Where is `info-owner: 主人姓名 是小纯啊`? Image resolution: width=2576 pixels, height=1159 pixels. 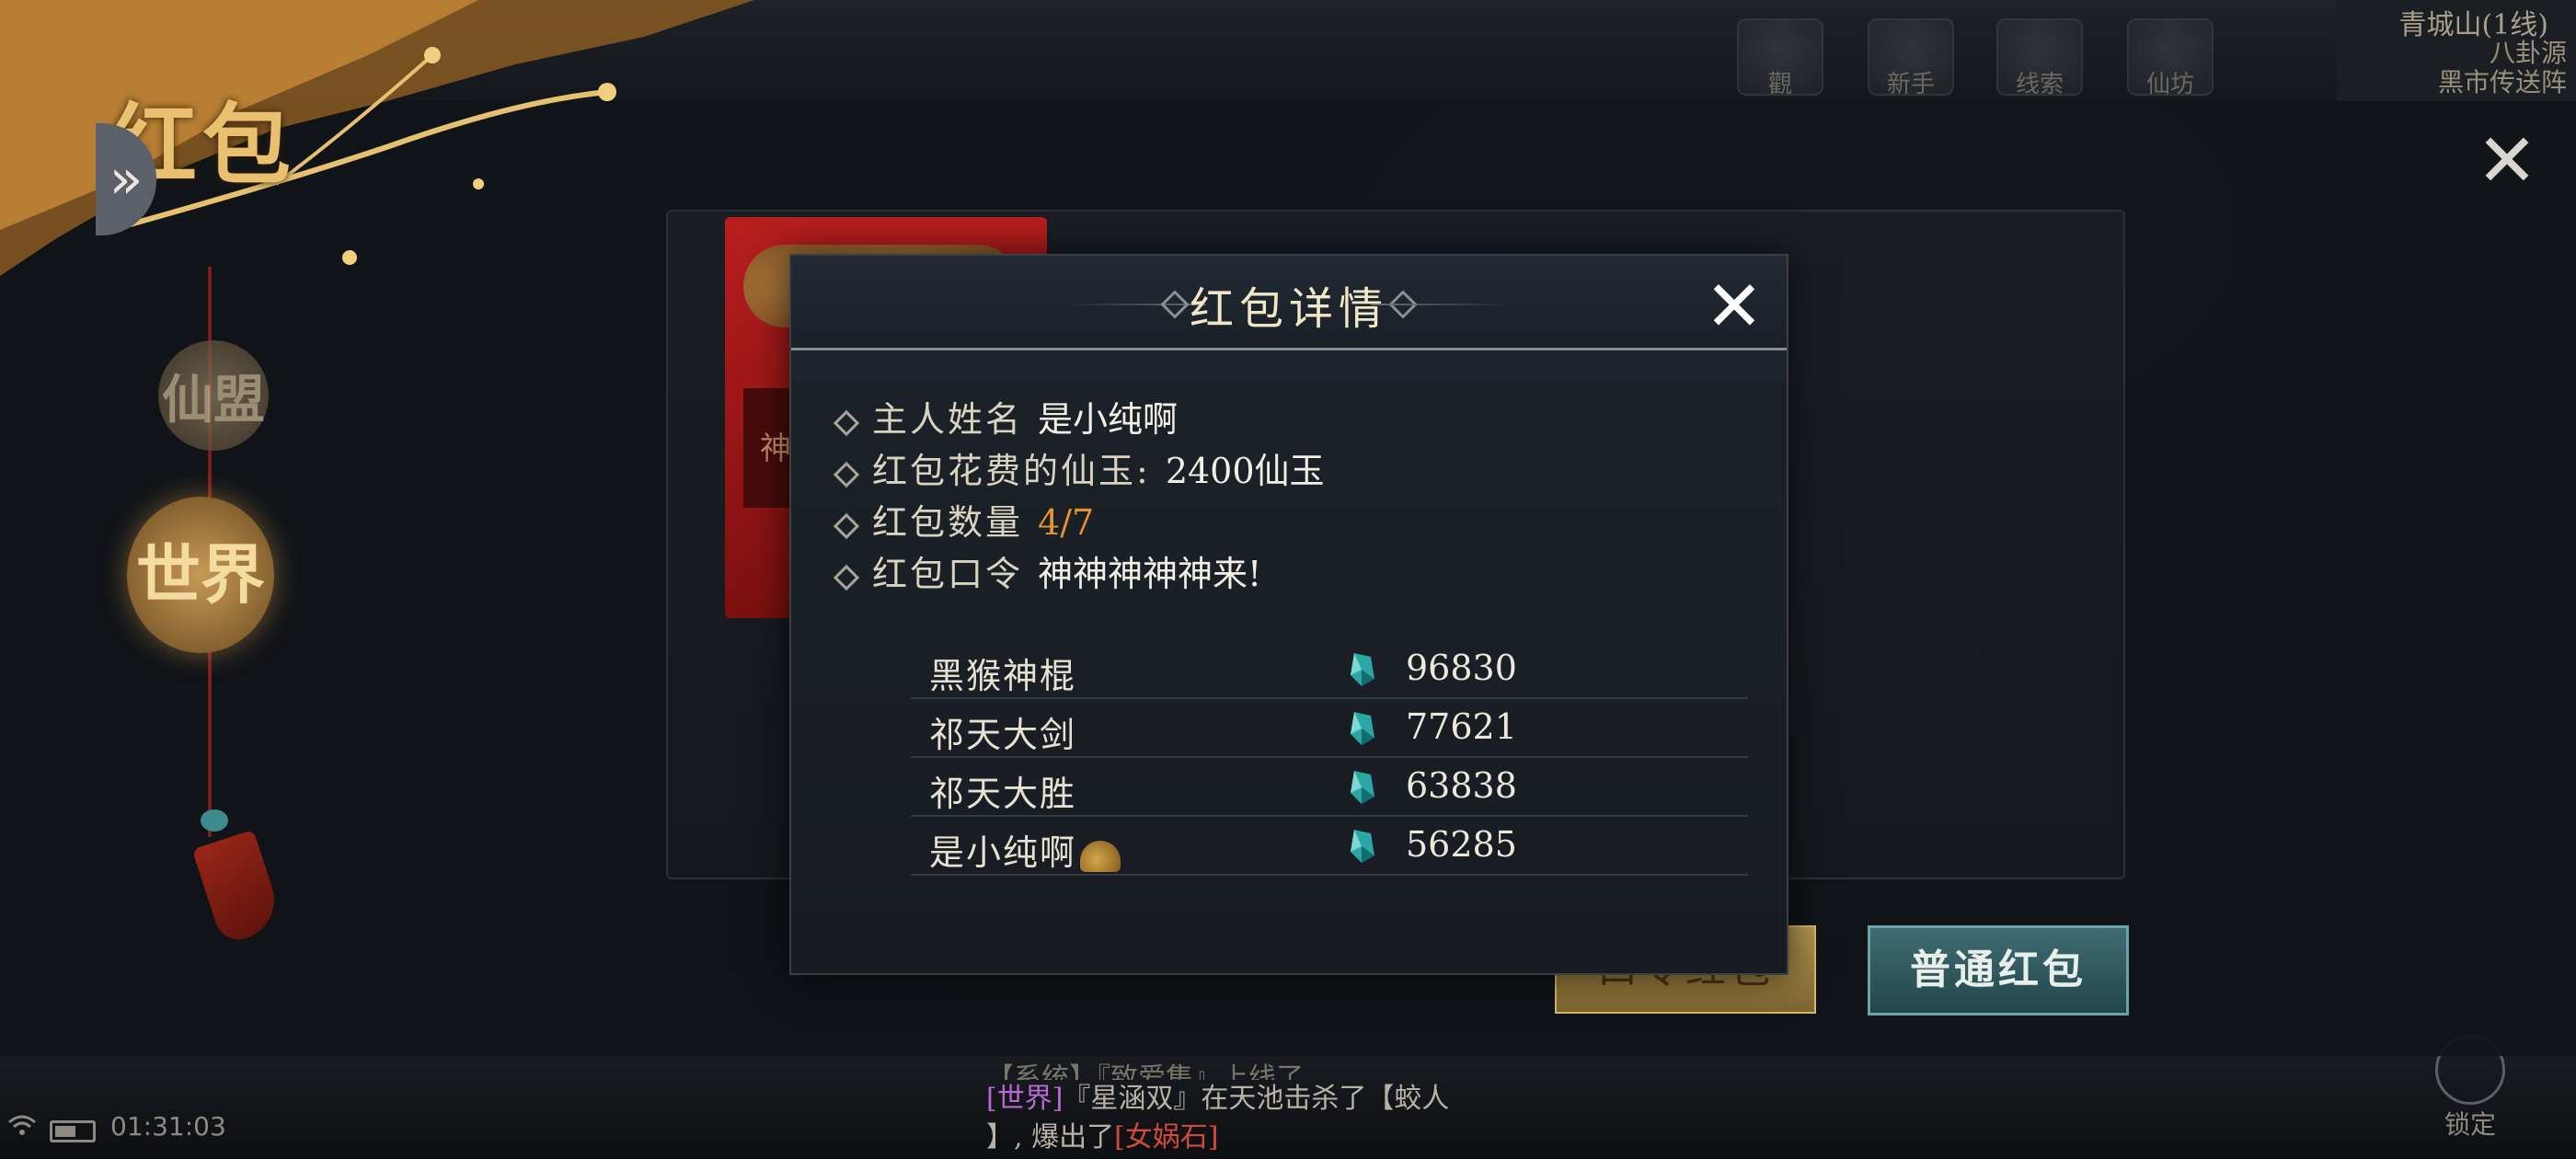 info-owner: 主人姓名 是小纯啊 is located at coordinates (1079, 419).